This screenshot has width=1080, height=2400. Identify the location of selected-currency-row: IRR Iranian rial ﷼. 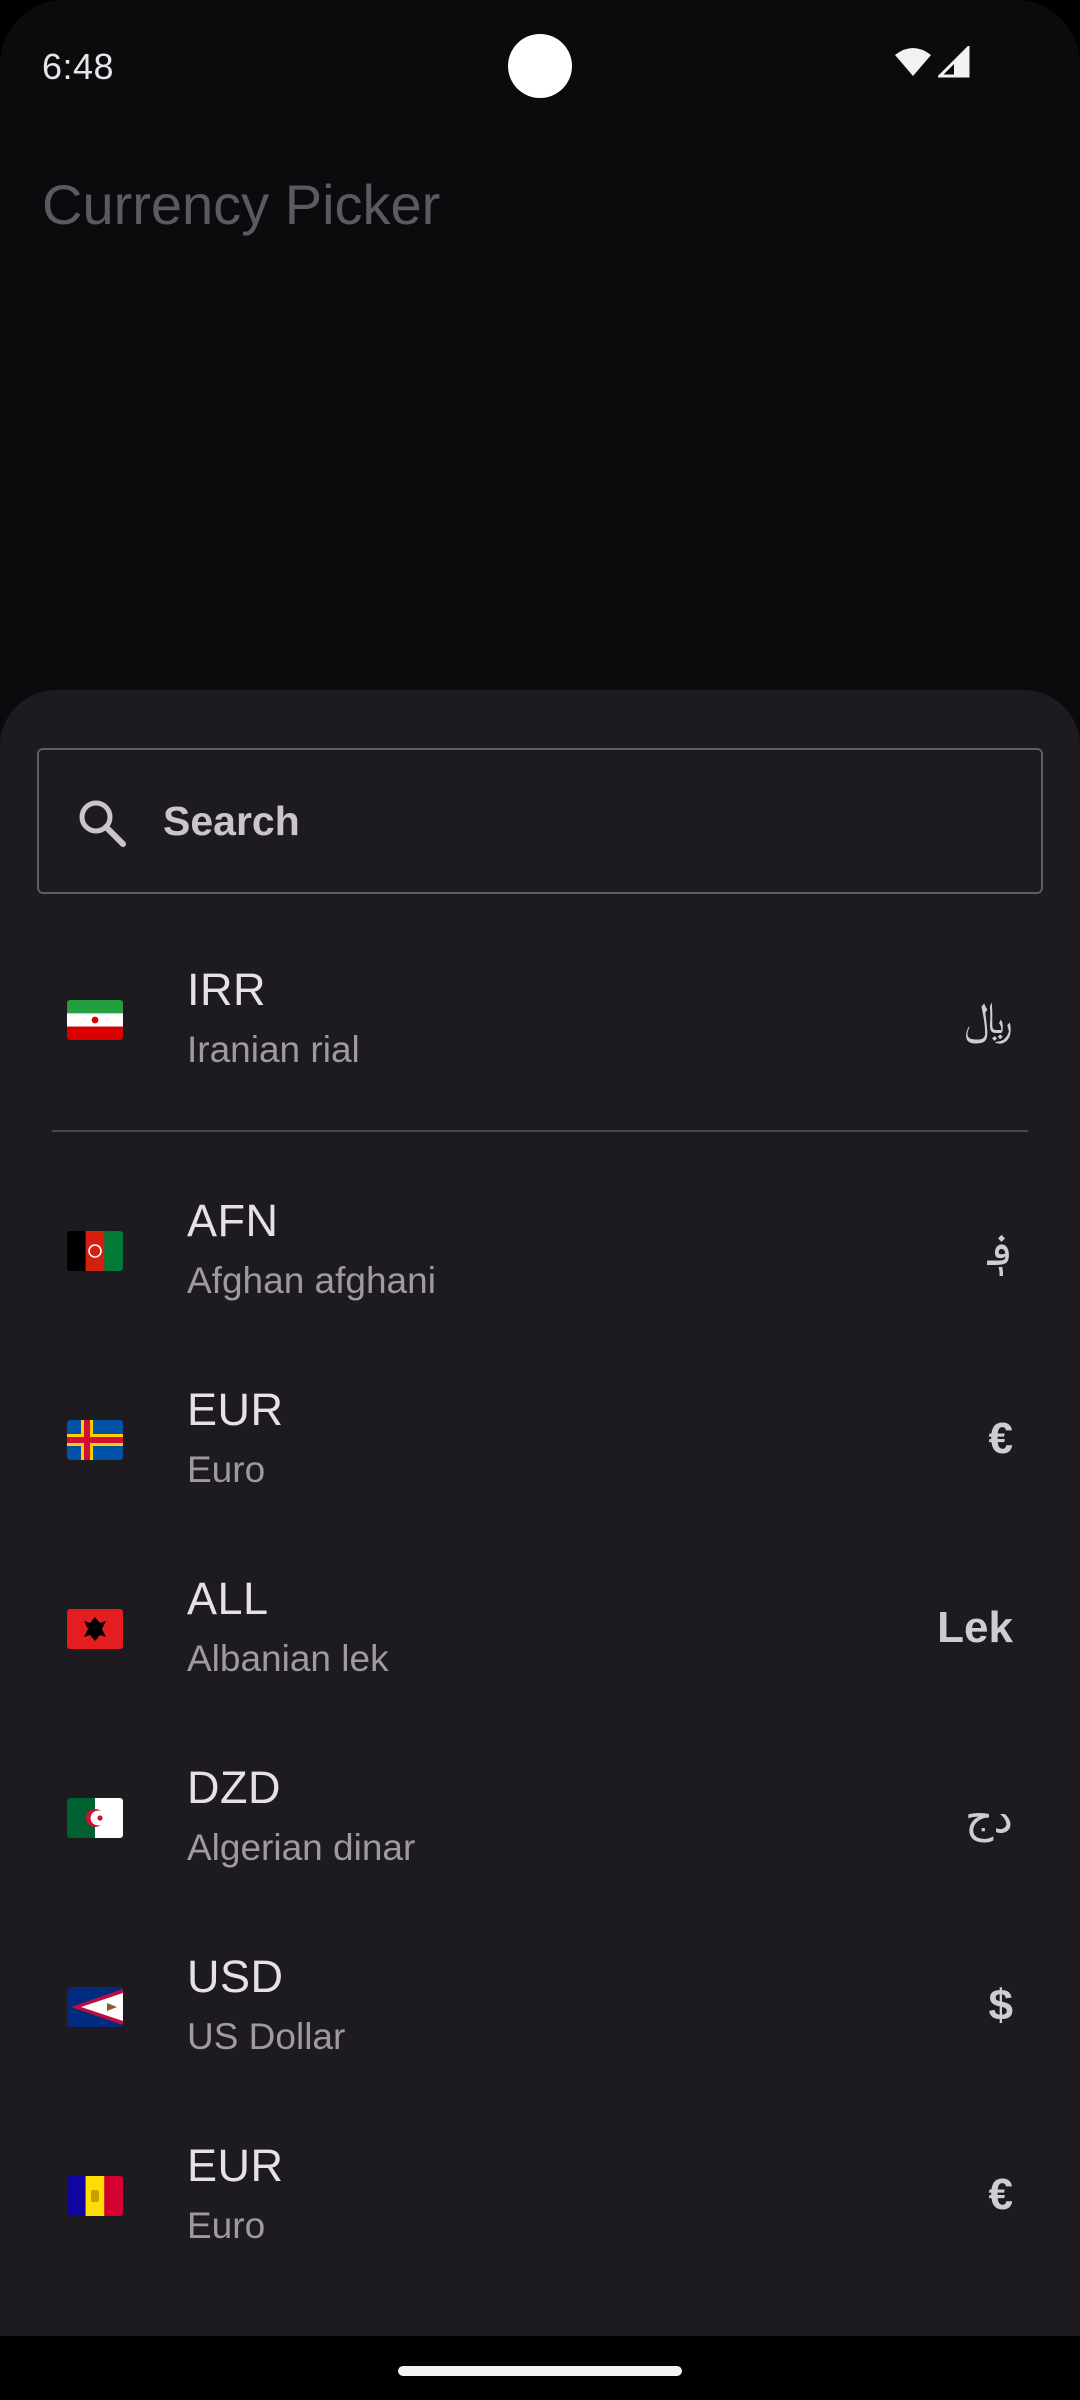
(540, 1020).